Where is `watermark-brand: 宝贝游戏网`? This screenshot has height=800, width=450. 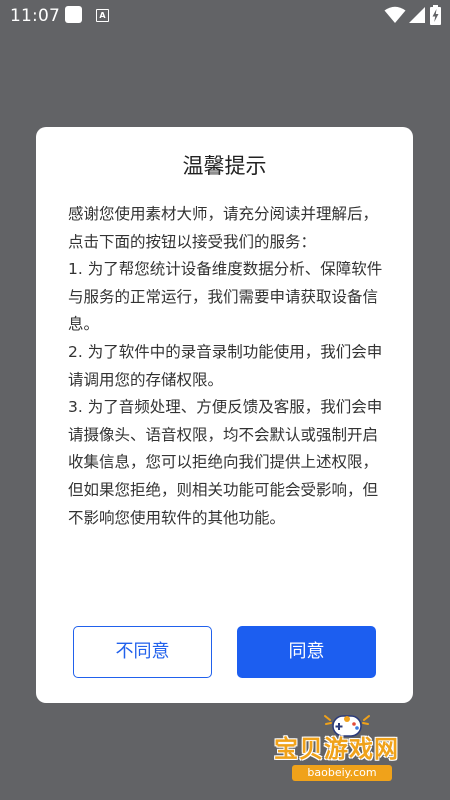 watermark-brand: 宝贝游戏网 is located at coordinates (336, 749).